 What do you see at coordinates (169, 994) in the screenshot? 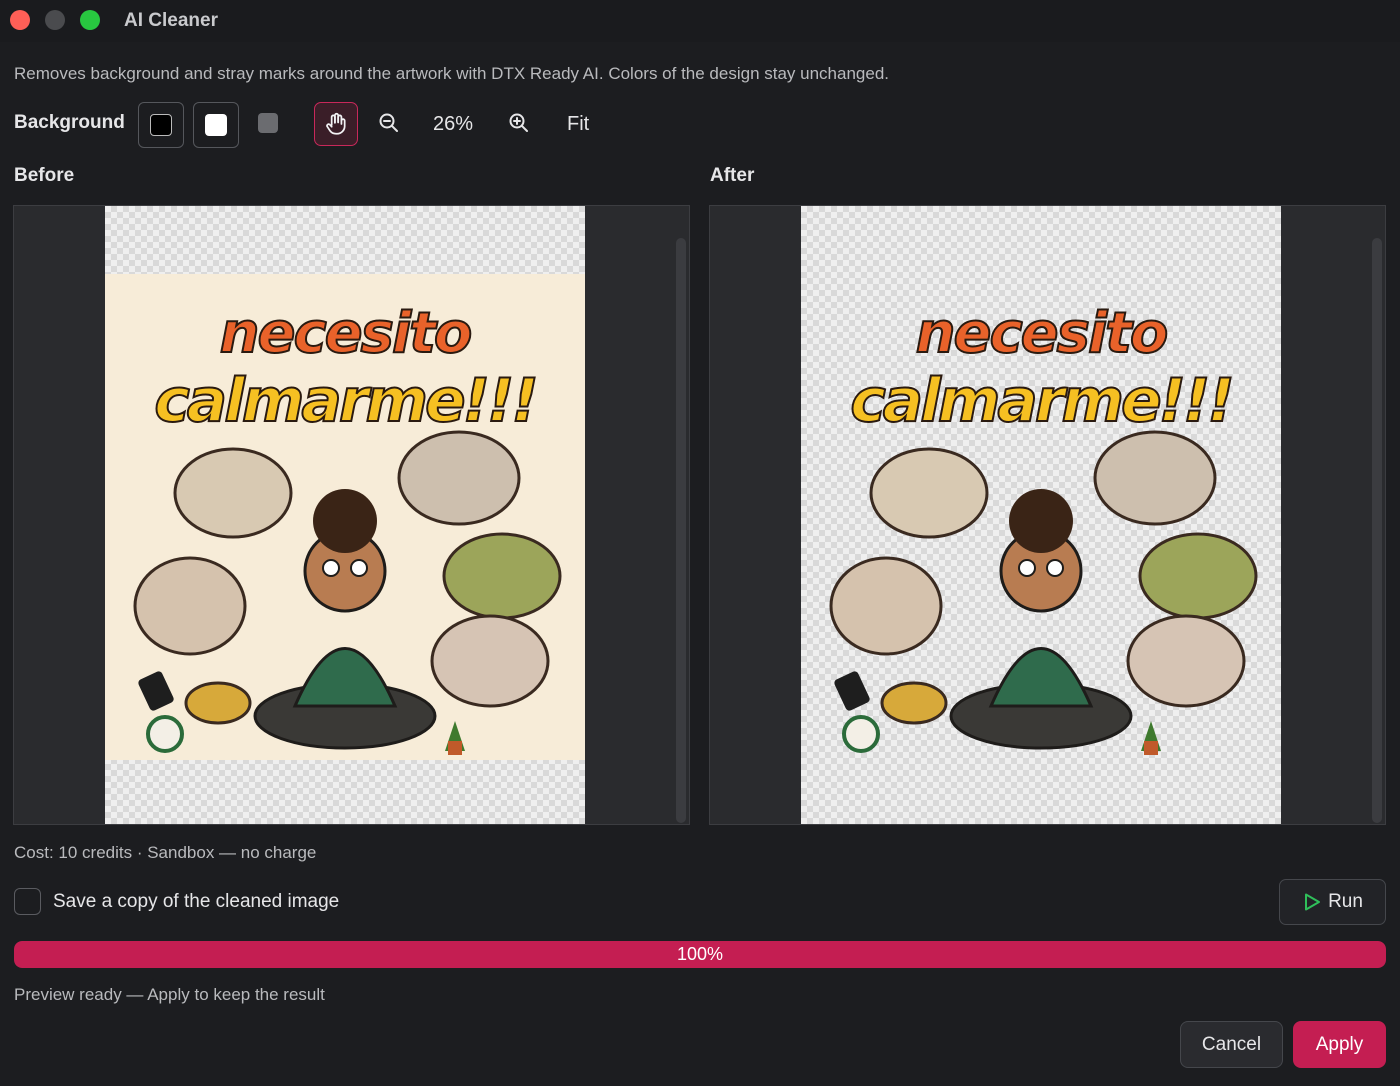
I see `status-text: Preview ready — Apply to keep the result` at bounding box center [169, 994].